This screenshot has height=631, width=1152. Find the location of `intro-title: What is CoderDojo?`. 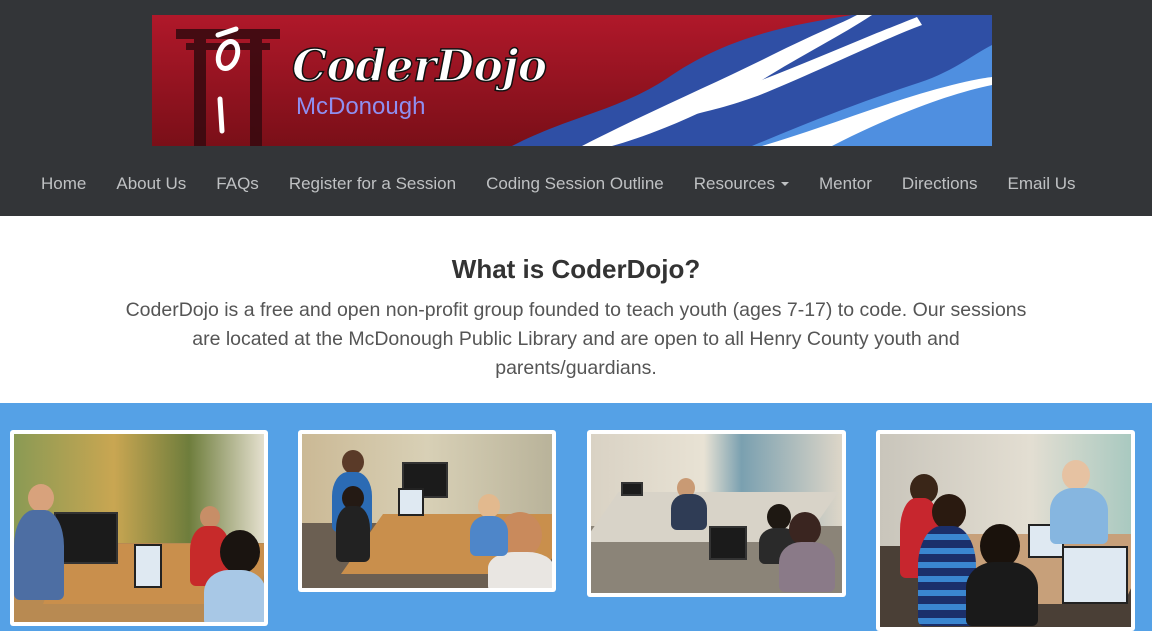

intro-title: What is CoderDojo? is located at coordinates (576, 269).